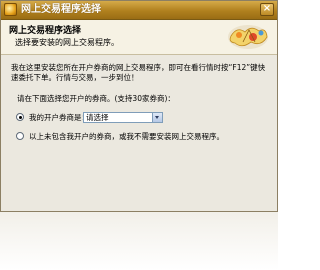  Describe the element at coordinates (20, 136) in the screenshot. I see `skip-radio` at that location.